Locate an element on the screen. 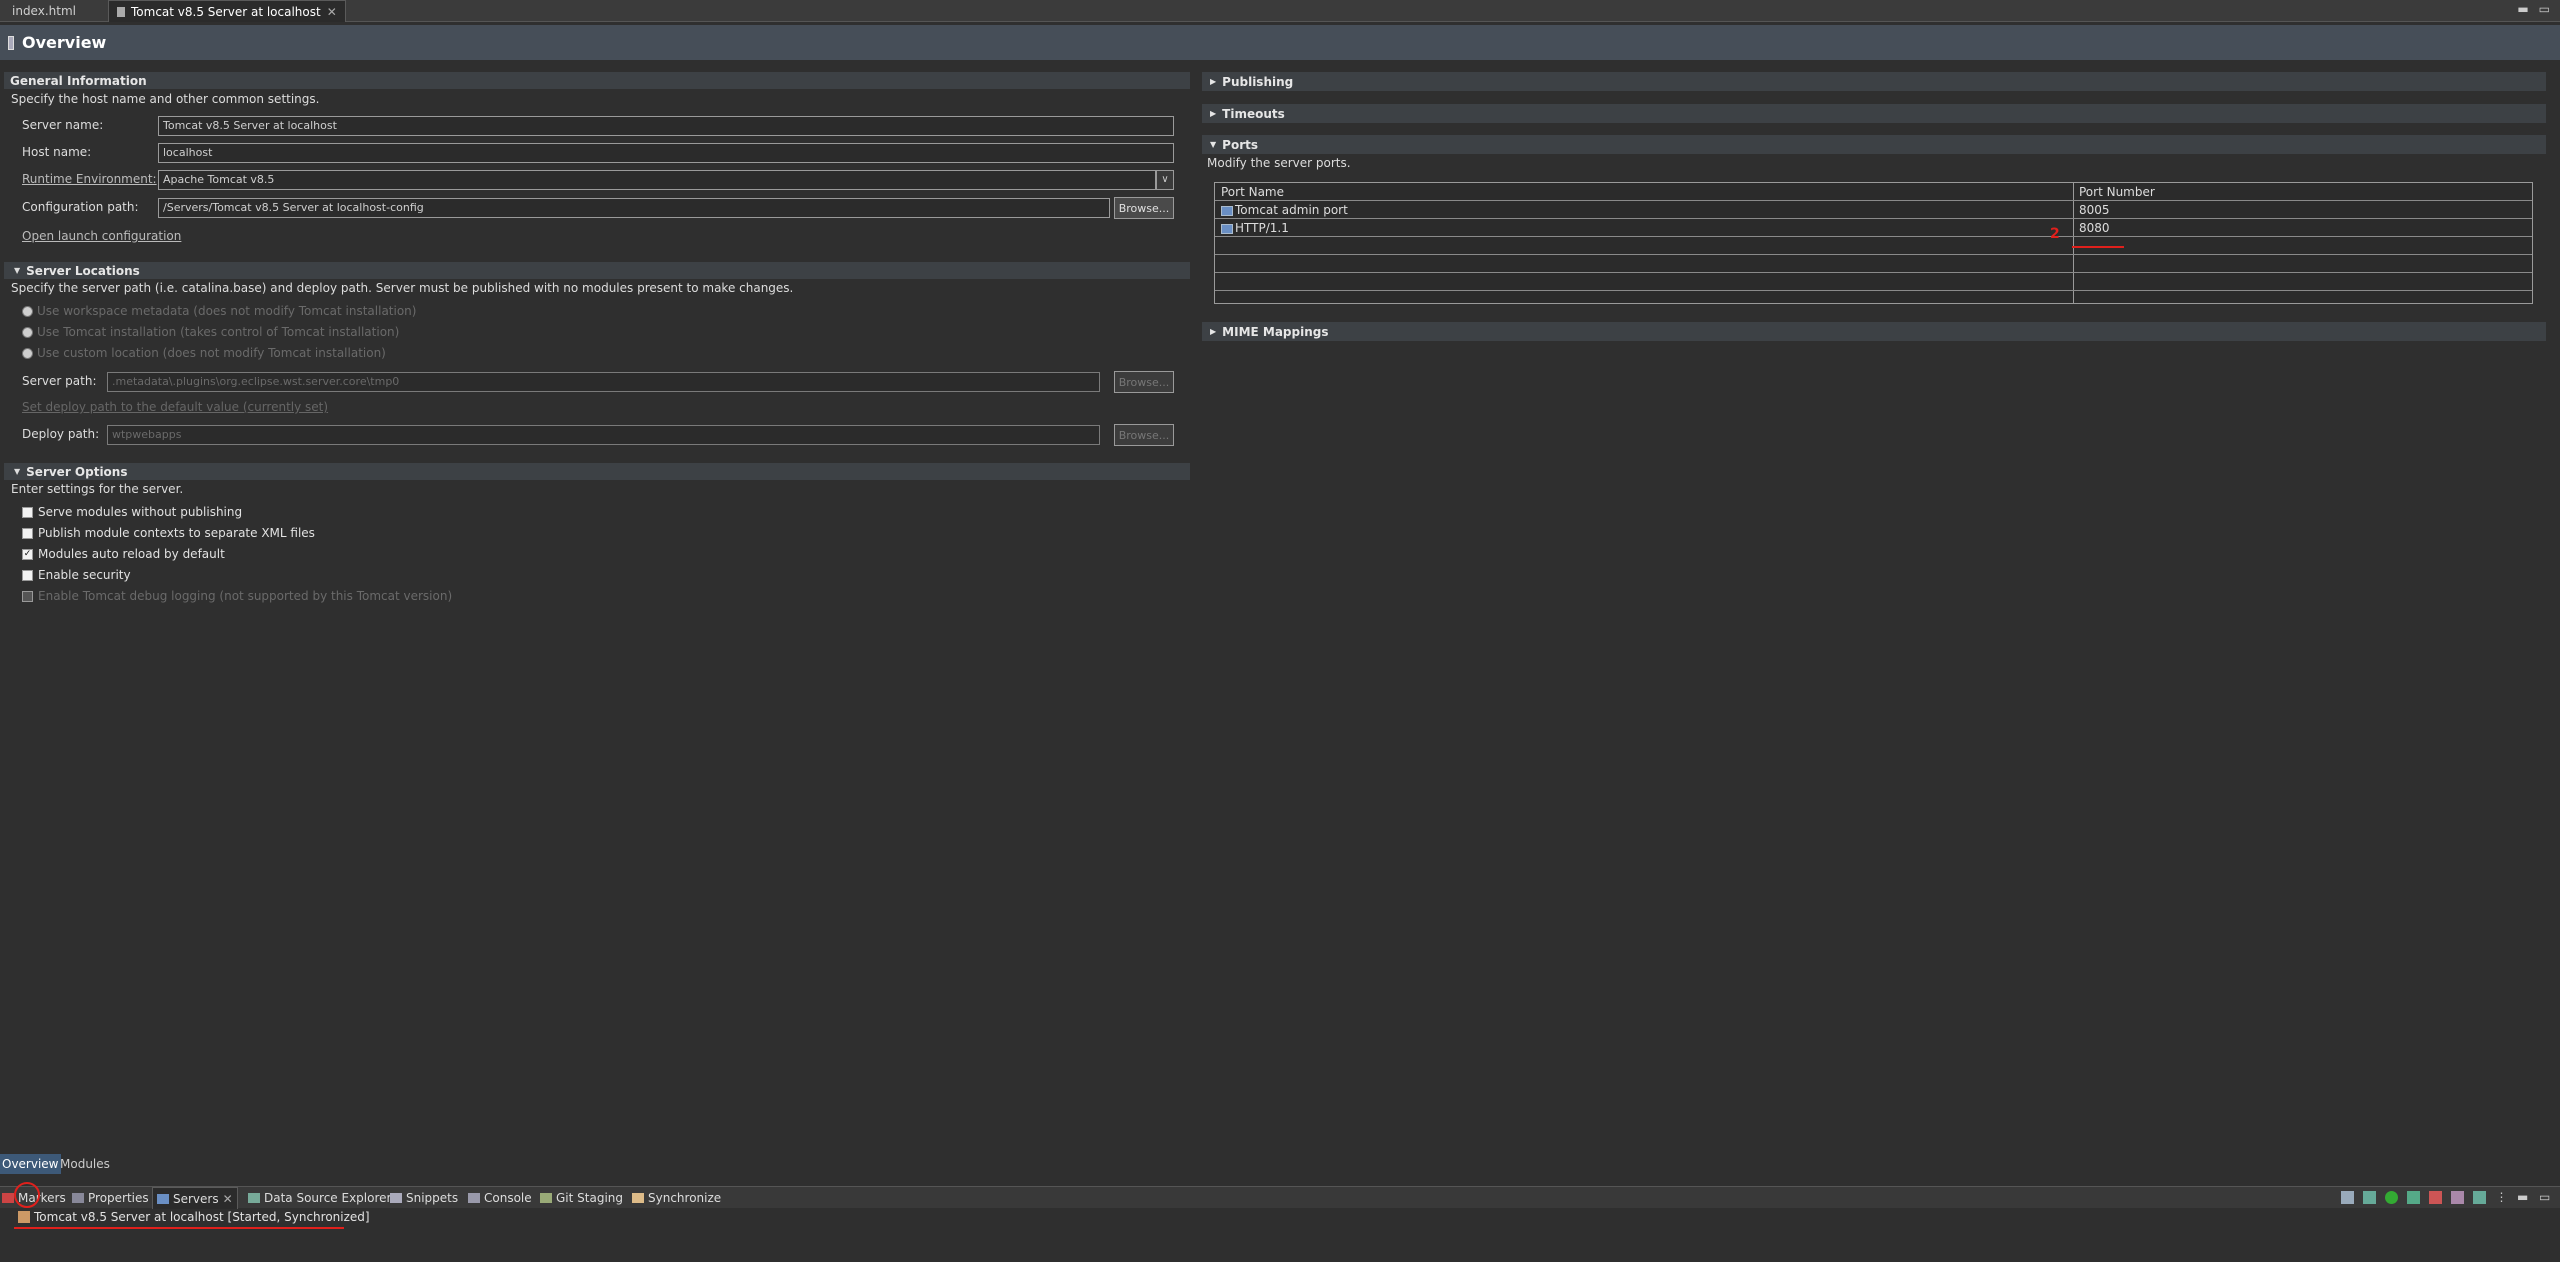 Image resolution: width=2560 pixels, height=1262 pixels. section-mime-title: MIME Mappings is located at coordinates (1275, 331).